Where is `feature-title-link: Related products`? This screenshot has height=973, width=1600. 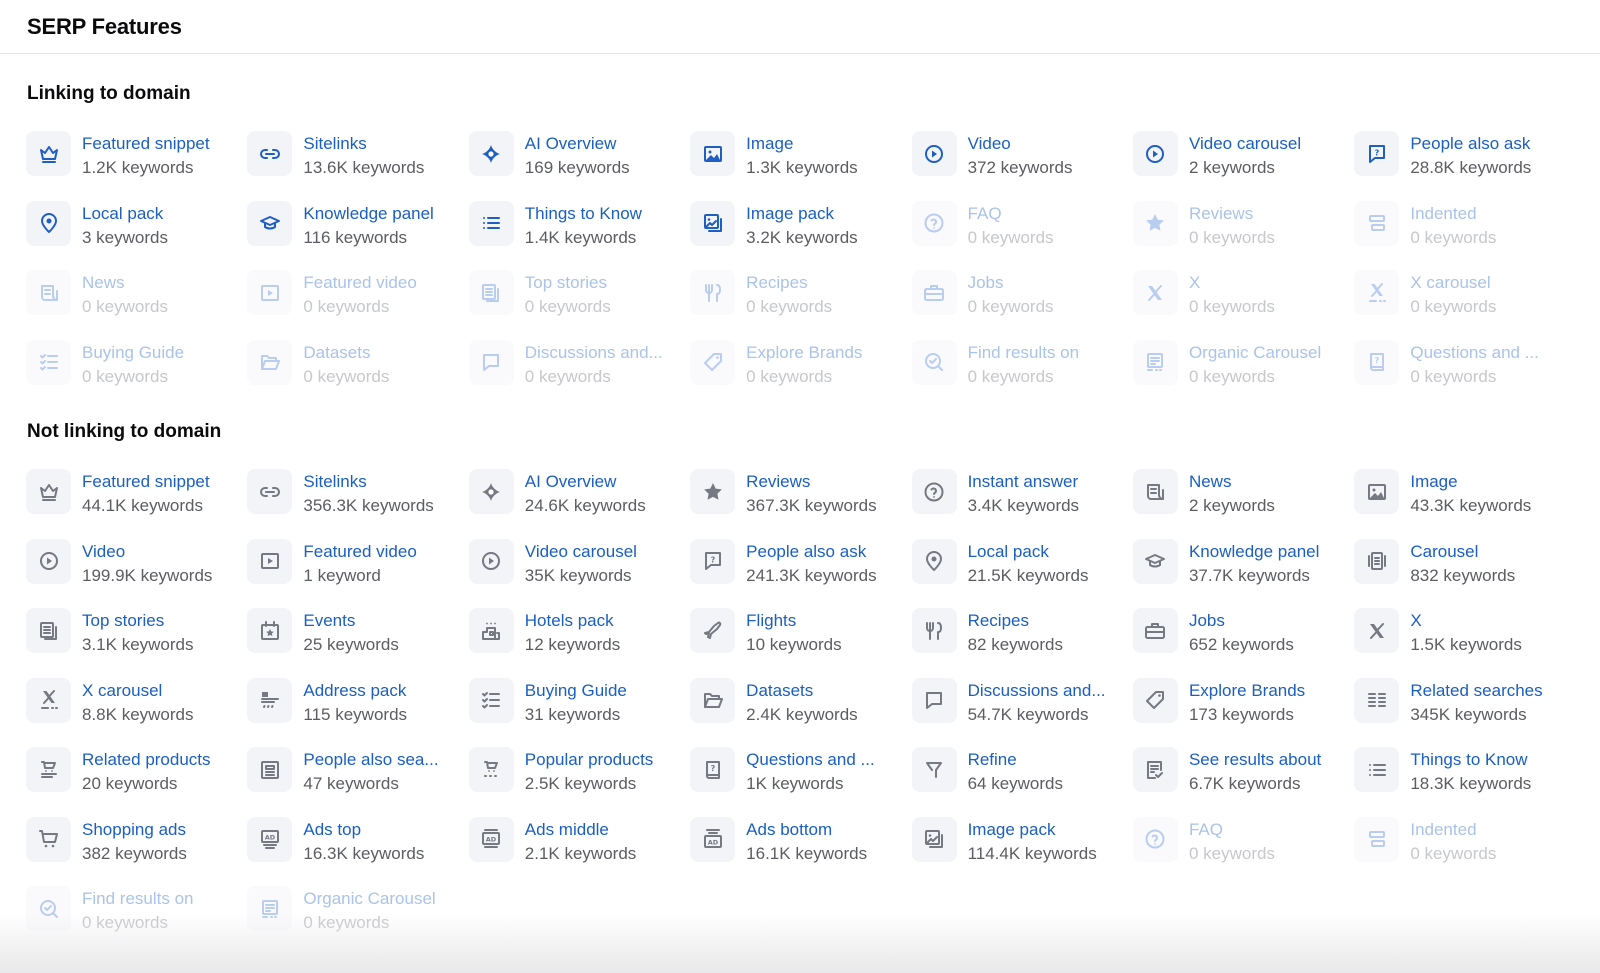 feature-title-link: Related products is located at coordinates (146, 760).